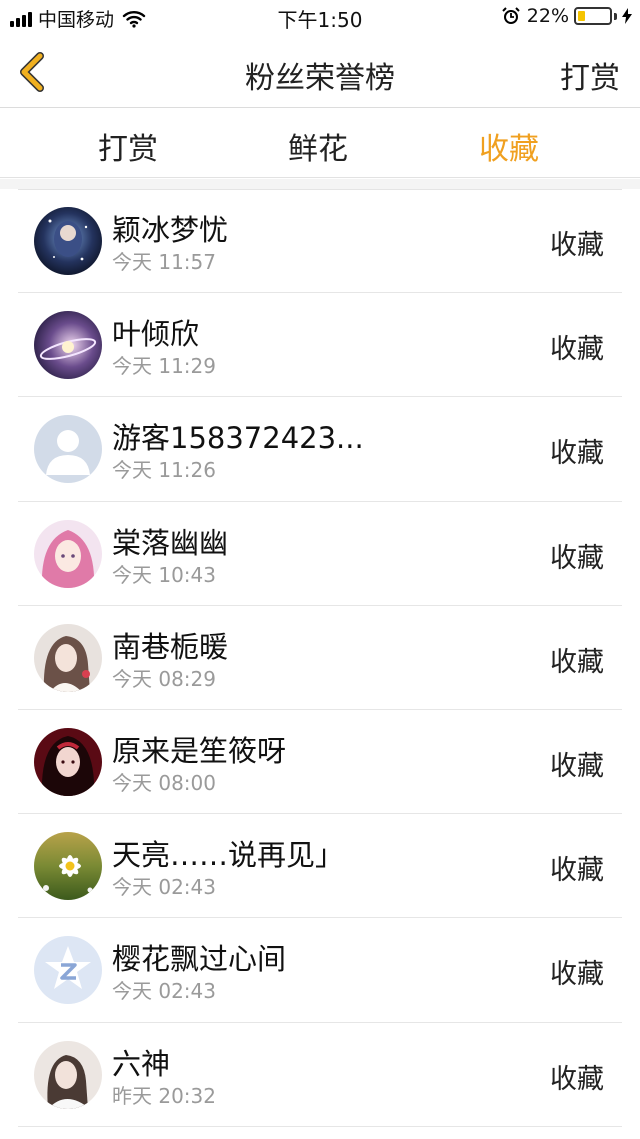  I want to click on status-bar: 中国移动 下午1:50 22%, so click(320, 18).